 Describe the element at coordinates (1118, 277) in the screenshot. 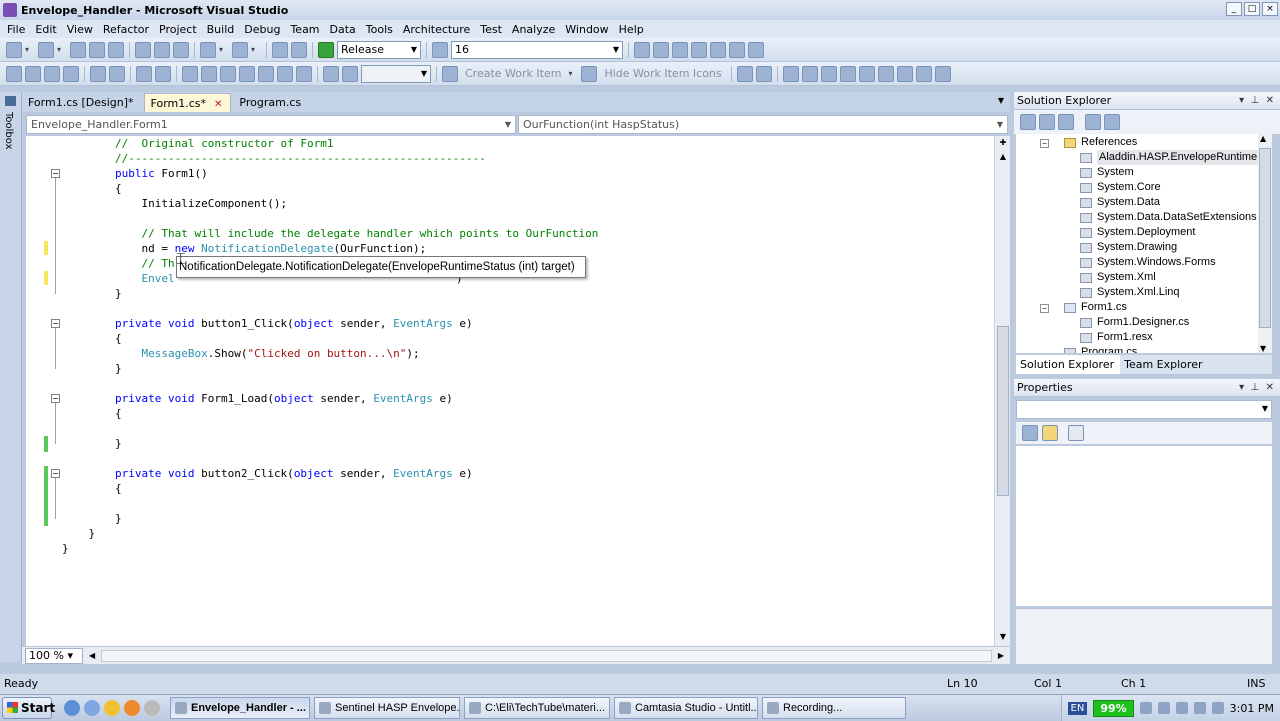

I see `tree-item-reference: System.Xml` at that location.